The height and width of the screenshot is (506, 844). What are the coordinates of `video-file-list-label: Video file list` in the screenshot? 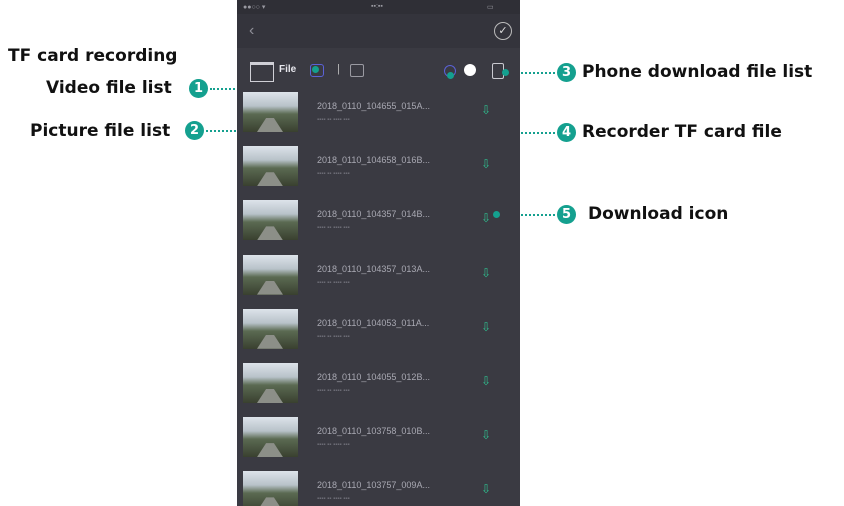 It's located at (109, 88).